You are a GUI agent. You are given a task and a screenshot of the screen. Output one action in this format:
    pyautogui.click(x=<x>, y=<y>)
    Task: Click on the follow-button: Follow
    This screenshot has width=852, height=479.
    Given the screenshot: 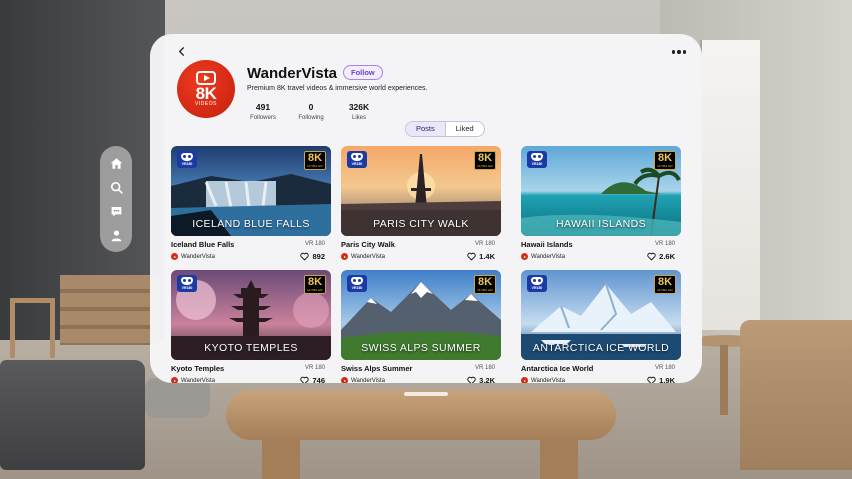 What is the action you would take?
    pyautogui.click(x=363, y=72)
    